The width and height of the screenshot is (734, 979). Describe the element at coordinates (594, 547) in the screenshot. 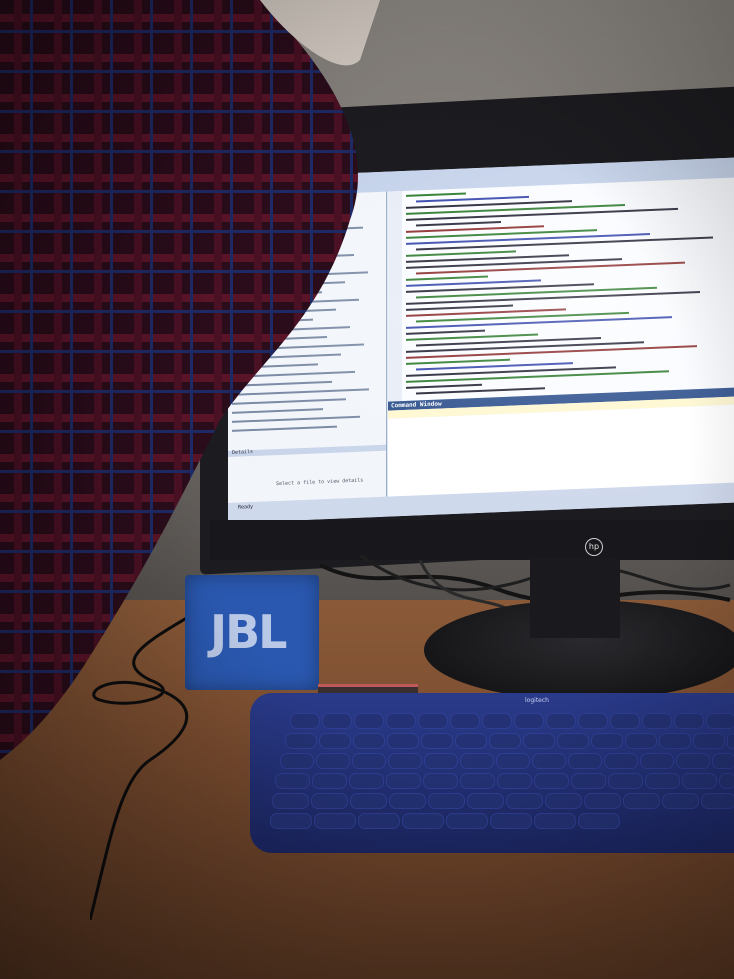

I see `hp-logo: hp` at that location.